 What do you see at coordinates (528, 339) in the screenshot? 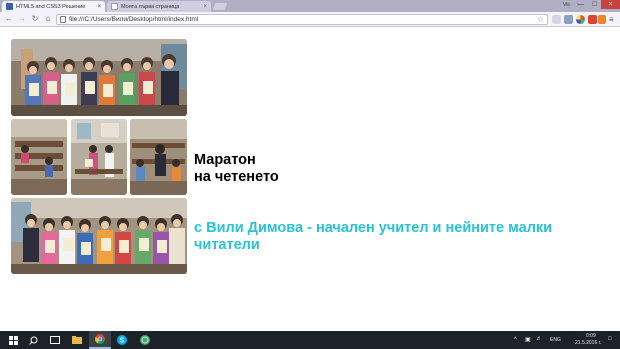
I see `network-icon: ▣` at bounding box center [528, 339].